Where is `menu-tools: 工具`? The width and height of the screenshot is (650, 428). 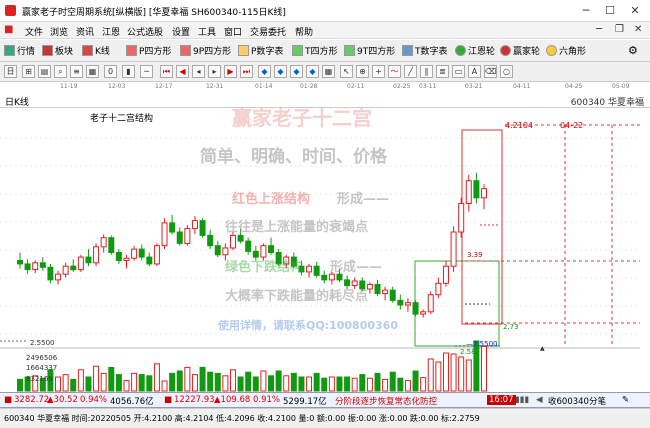
menu-tools: 工具 is located at coordinates (207, 31).